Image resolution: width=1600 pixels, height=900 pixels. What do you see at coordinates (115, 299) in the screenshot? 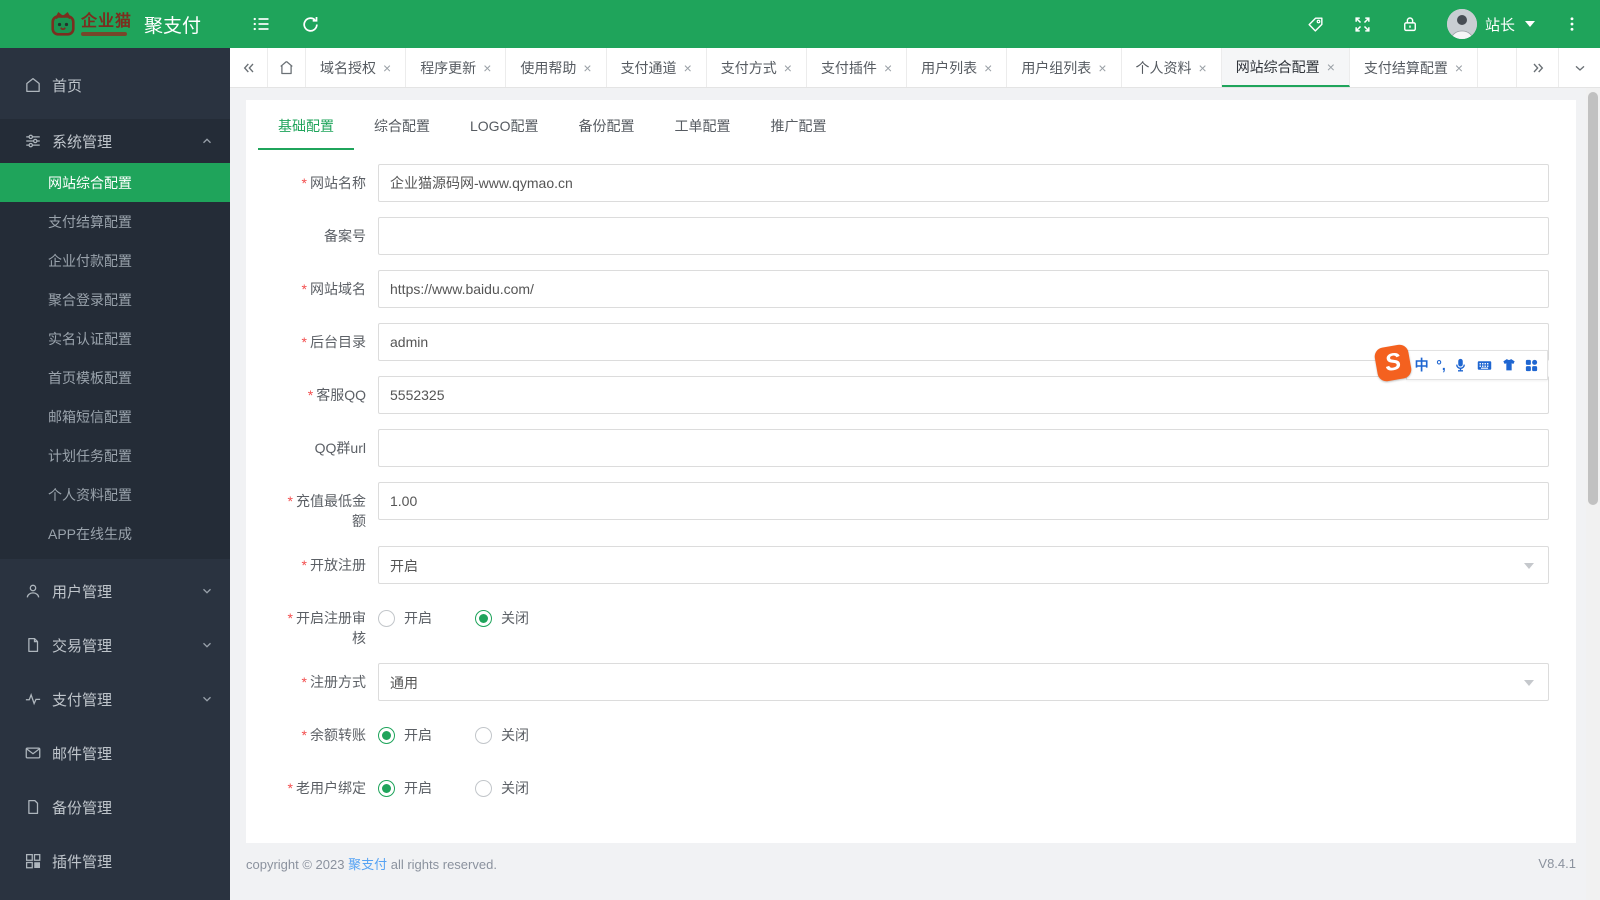
I see `sidebar-subitem-agg-login-config: 聚合登录配置` at bounding box center [115, 299].